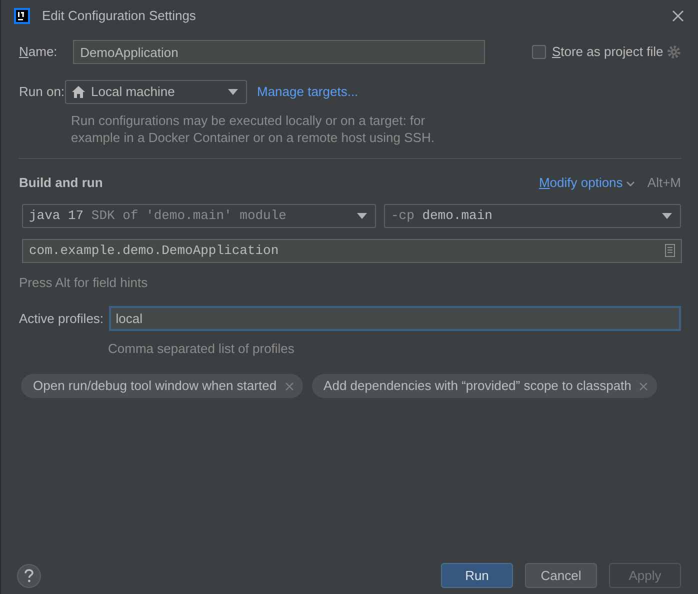 Image resolution: width=698 pixels, height=594 pixels. Describe the element at coordinates (678, 16) in the screenshot. I see `close-button` at that location.